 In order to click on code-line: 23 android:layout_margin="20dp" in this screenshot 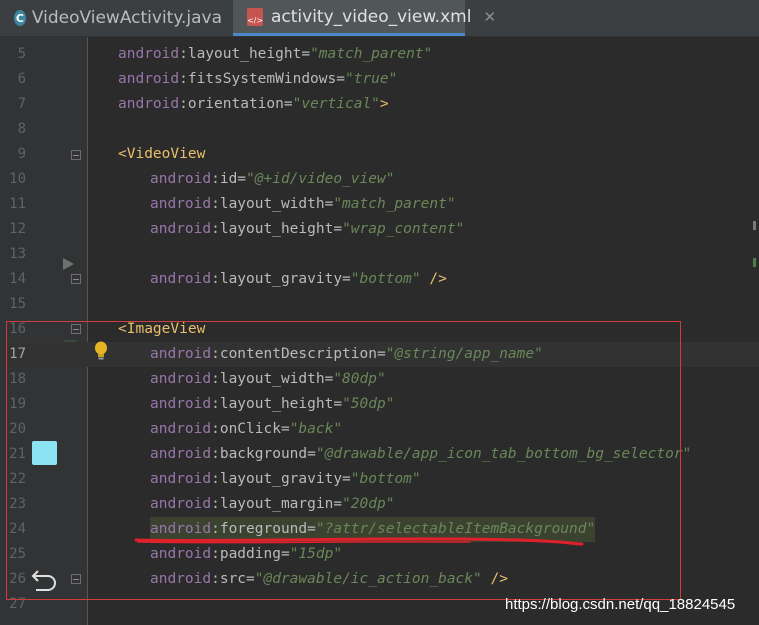, I will do `click(379, 504)`.